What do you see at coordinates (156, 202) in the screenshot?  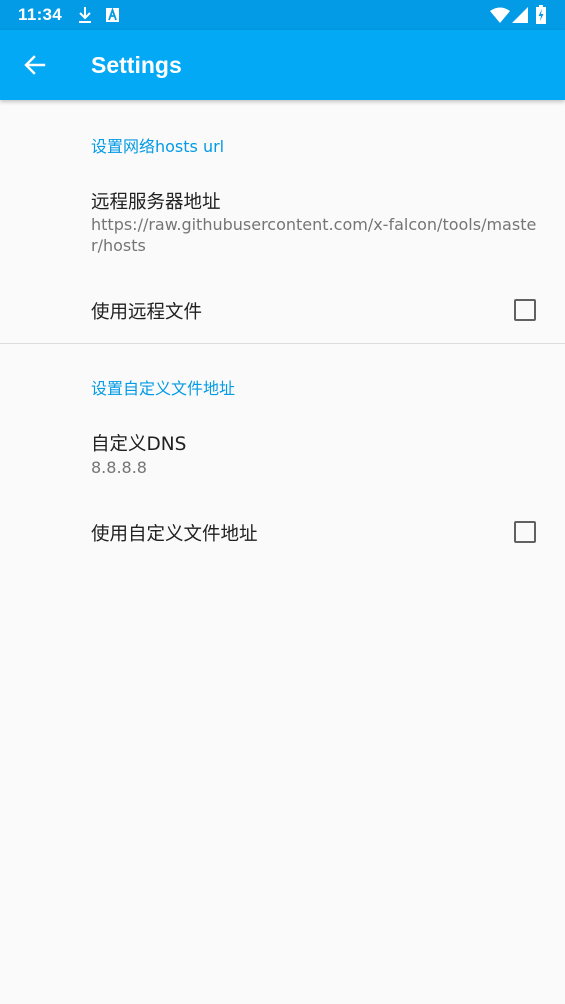 I see `pref-title: 远程服务器地址` at bounding box center [156, 202].